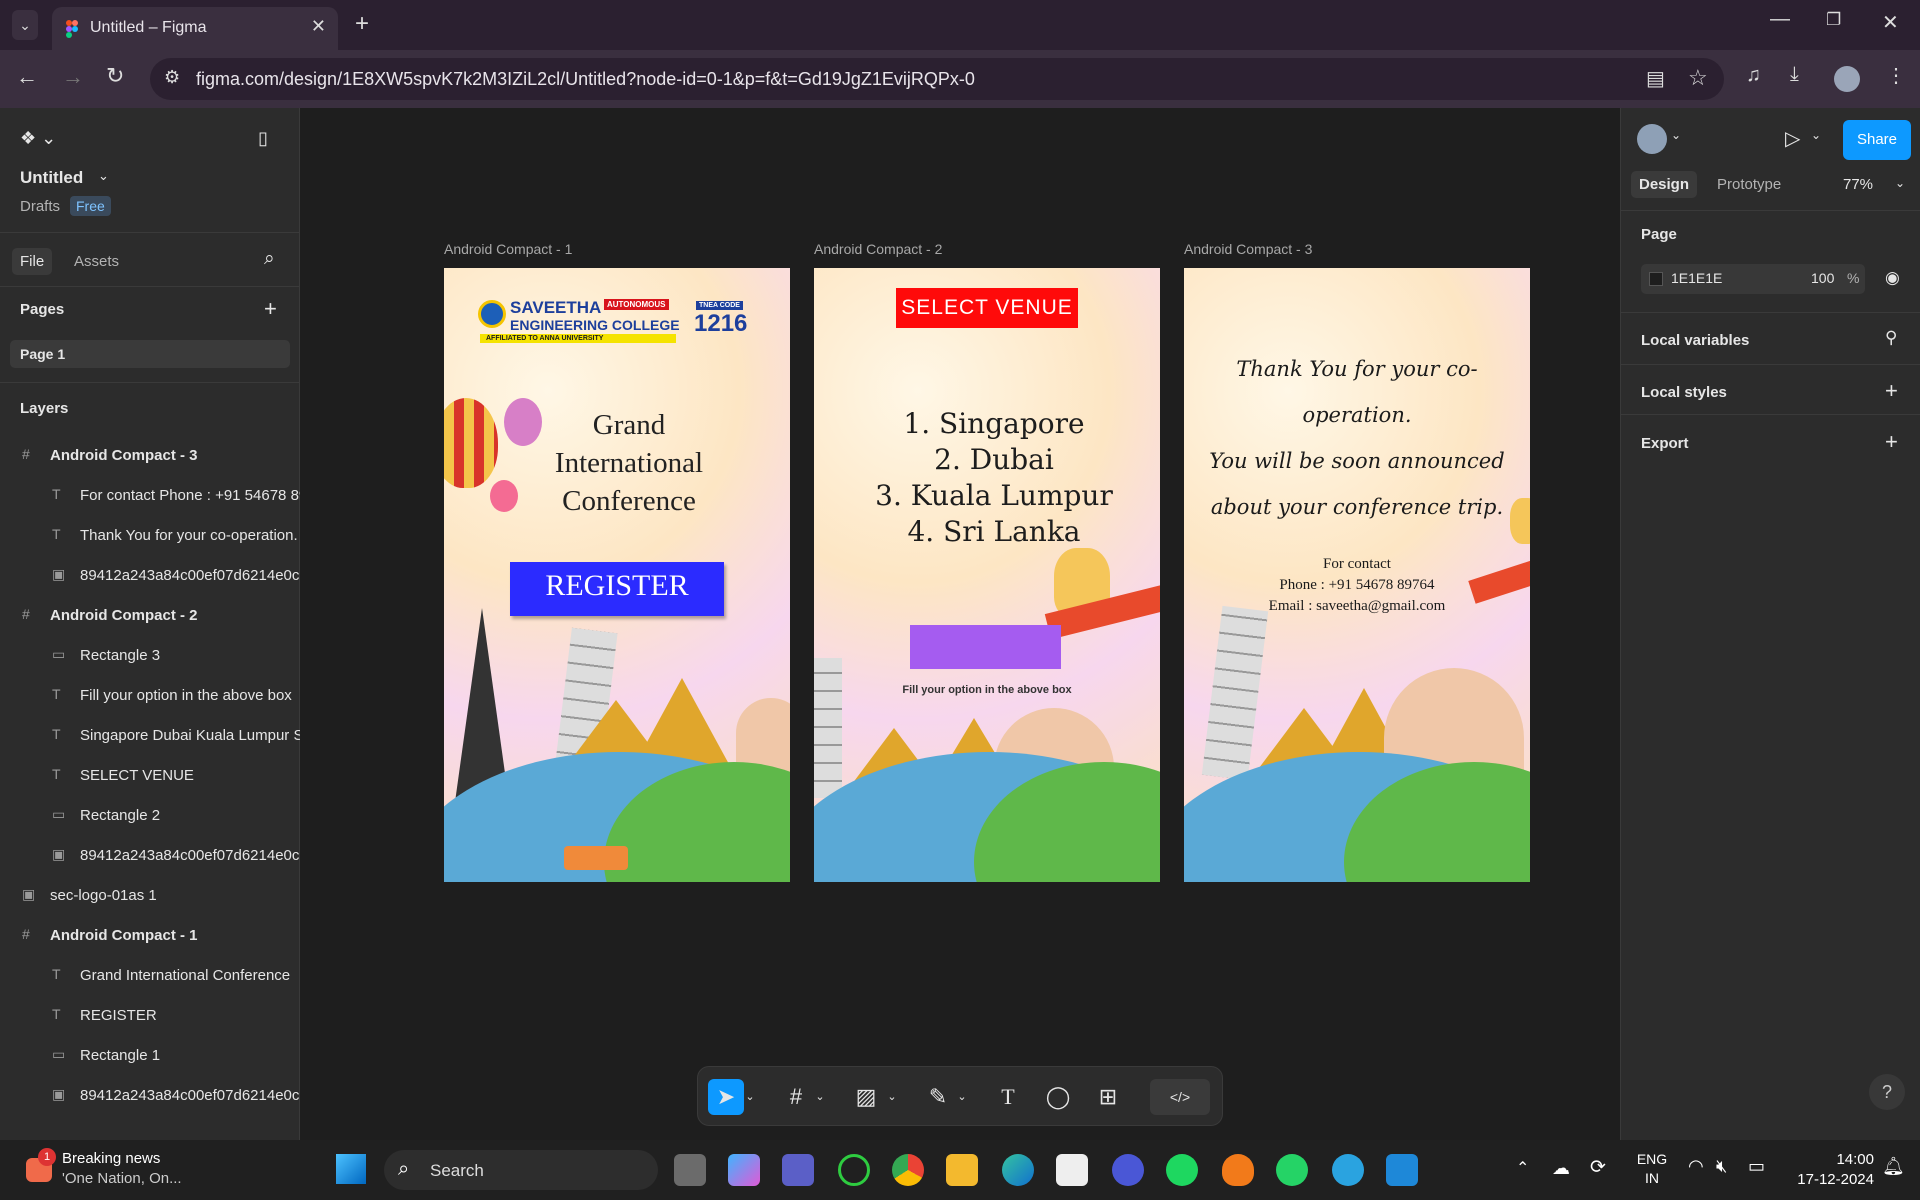 Image resolution: width=1920 pixels, height=1200 pixels. Describe the element at coordinates (1828, 1170) in the screenshot. I see `clock: 14:00 17-12-2024` at that location.